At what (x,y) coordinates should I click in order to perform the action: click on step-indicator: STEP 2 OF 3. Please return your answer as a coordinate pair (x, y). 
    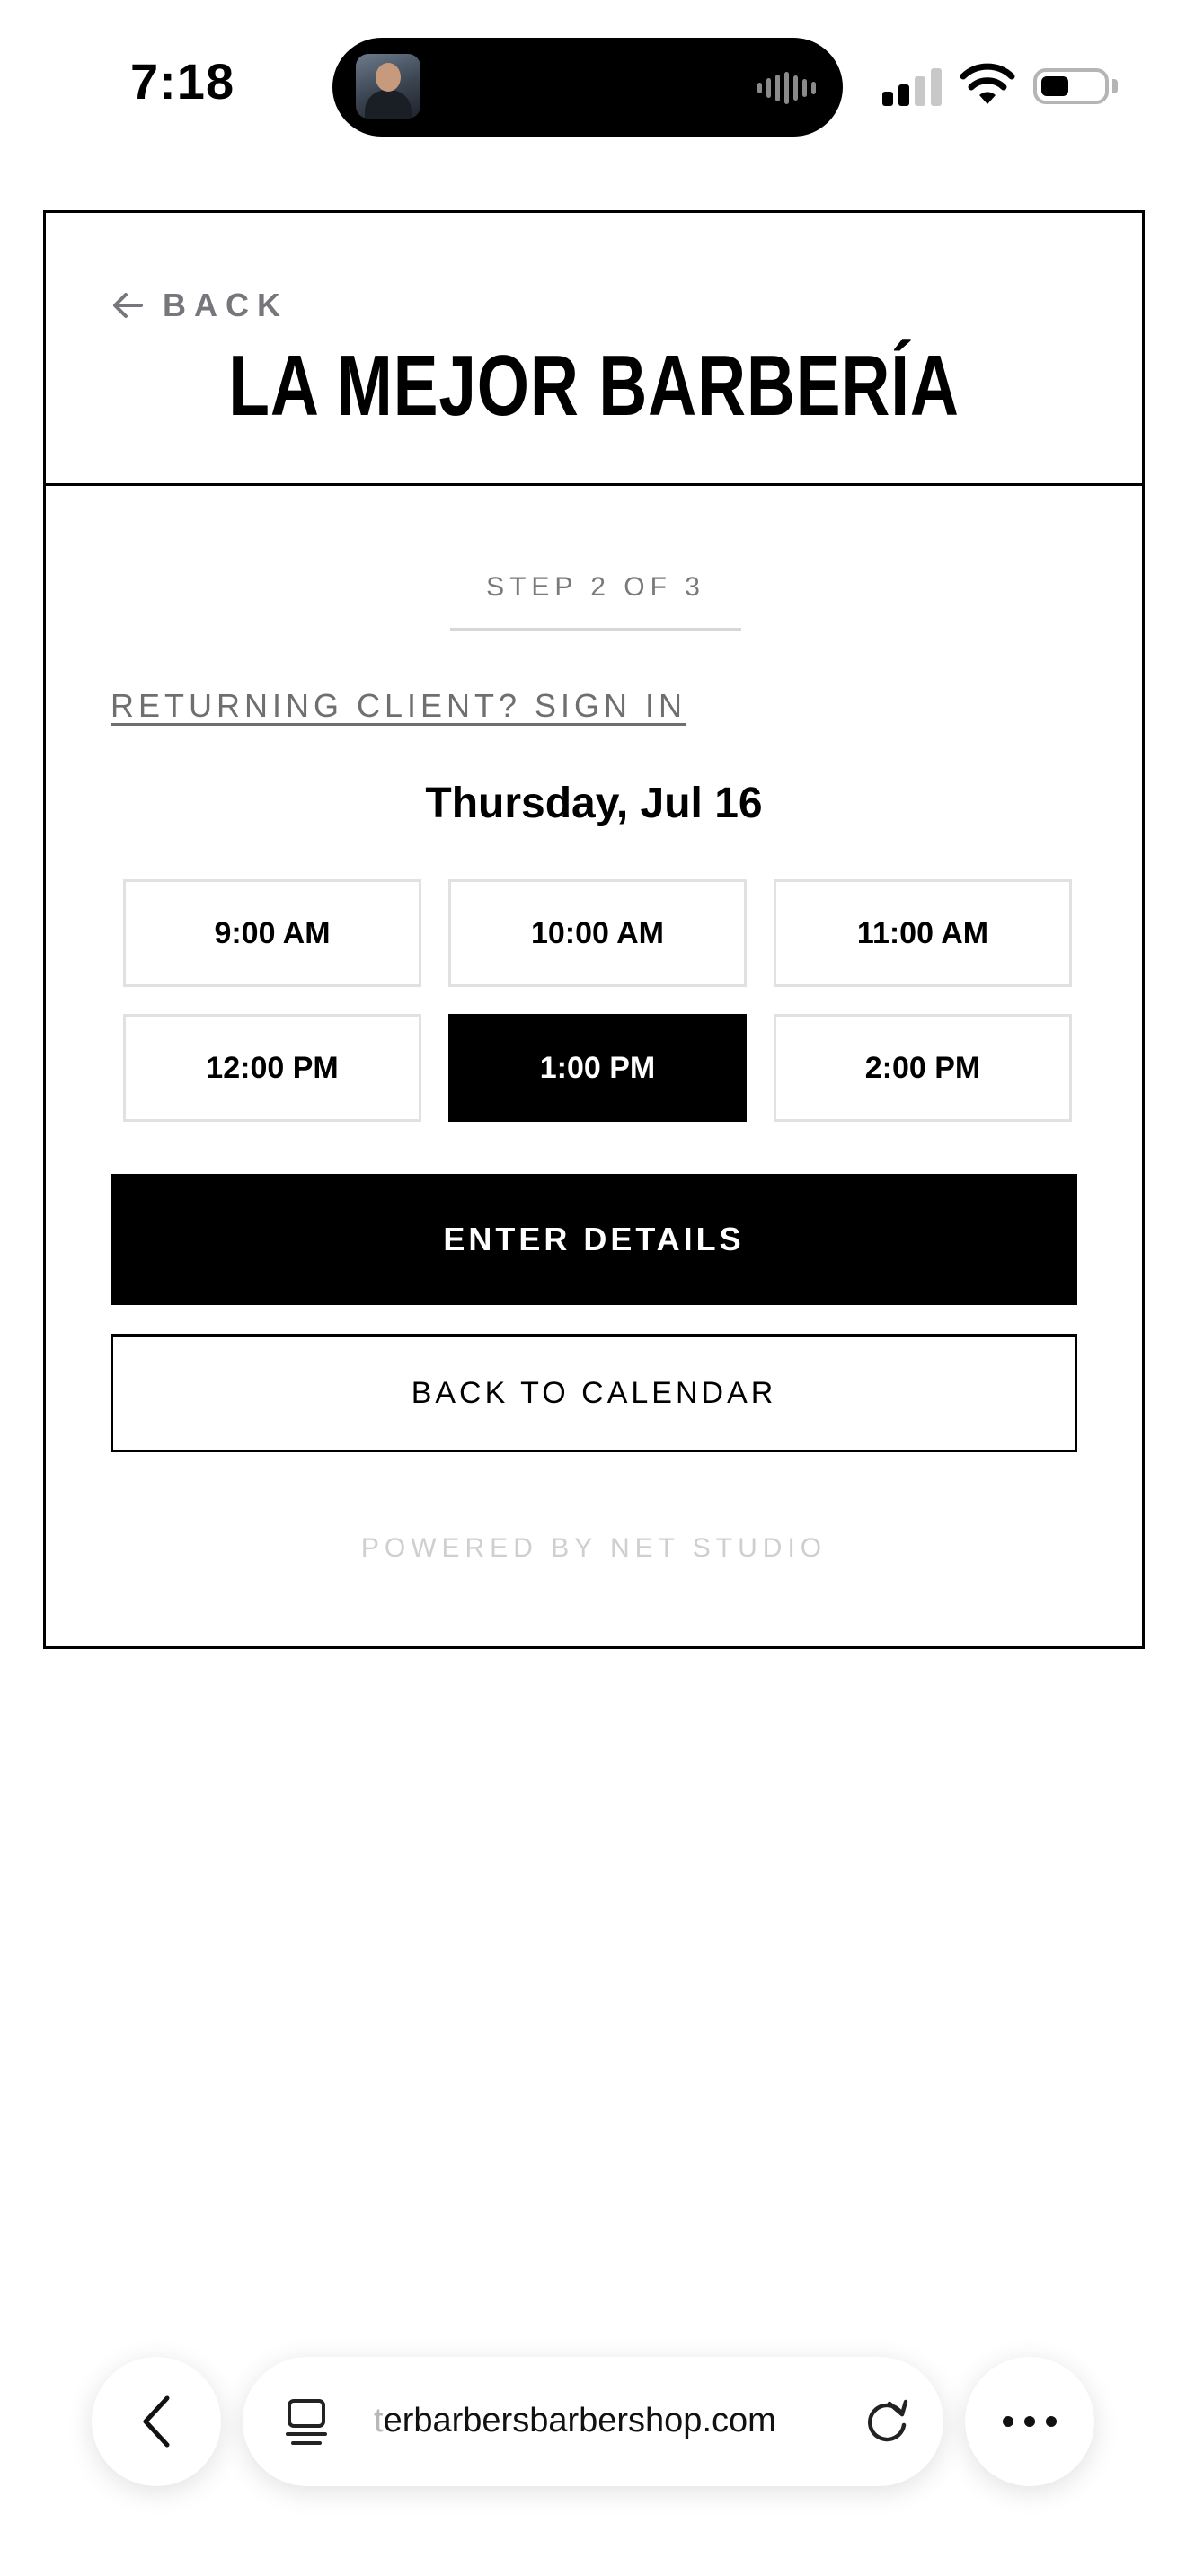
    Looking at the image, I should click on (595, 599).